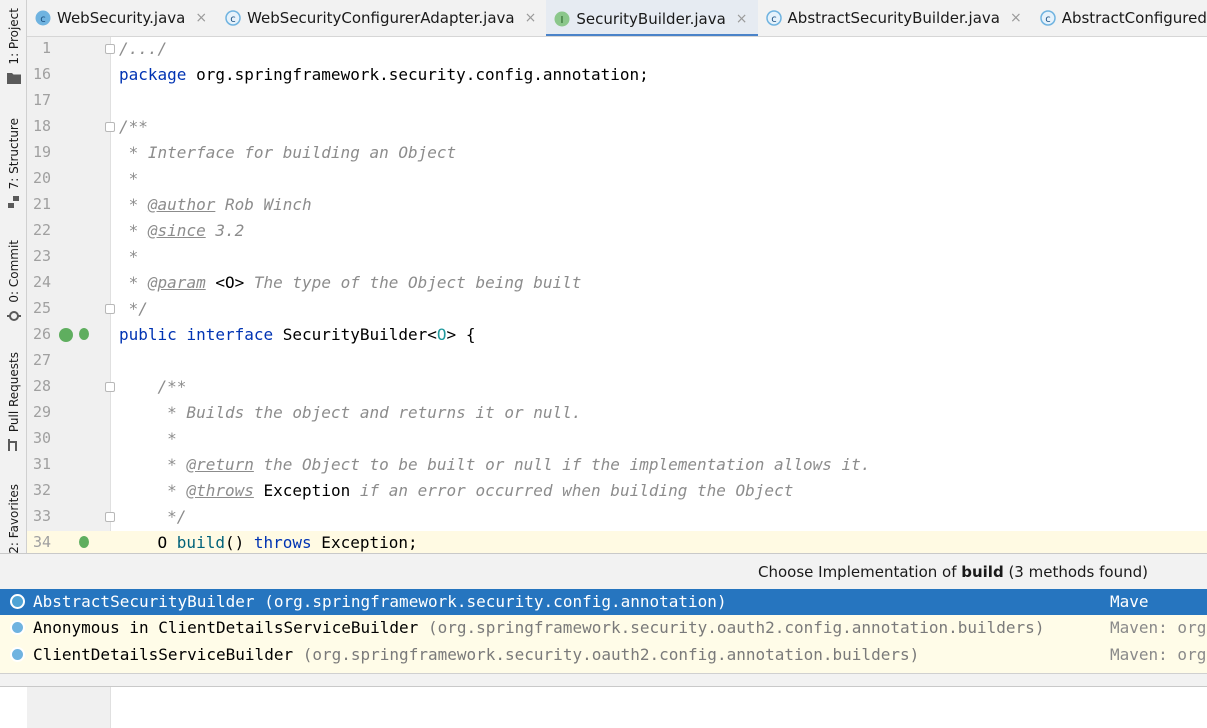  What do you see at coordinates (13, 316) in the screenshot?
I see `commit-icon` at bounding box center [13, 316].